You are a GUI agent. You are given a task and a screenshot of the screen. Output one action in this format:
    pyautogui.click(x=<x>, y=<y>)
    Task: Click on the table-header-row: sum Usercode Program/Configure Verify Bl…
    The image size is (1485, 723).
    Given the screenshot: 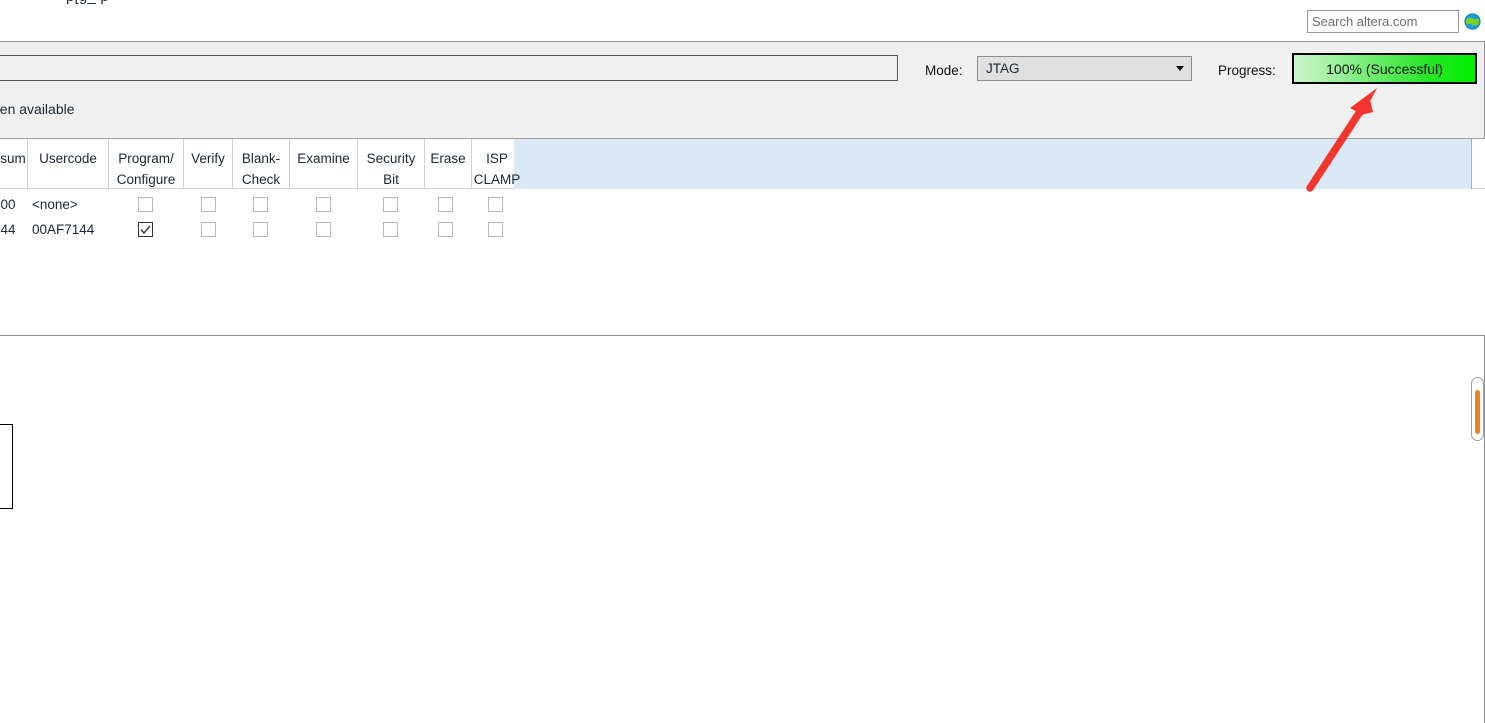 What is the action you would take?
    pyautogui.click(x=742, y=164)
    